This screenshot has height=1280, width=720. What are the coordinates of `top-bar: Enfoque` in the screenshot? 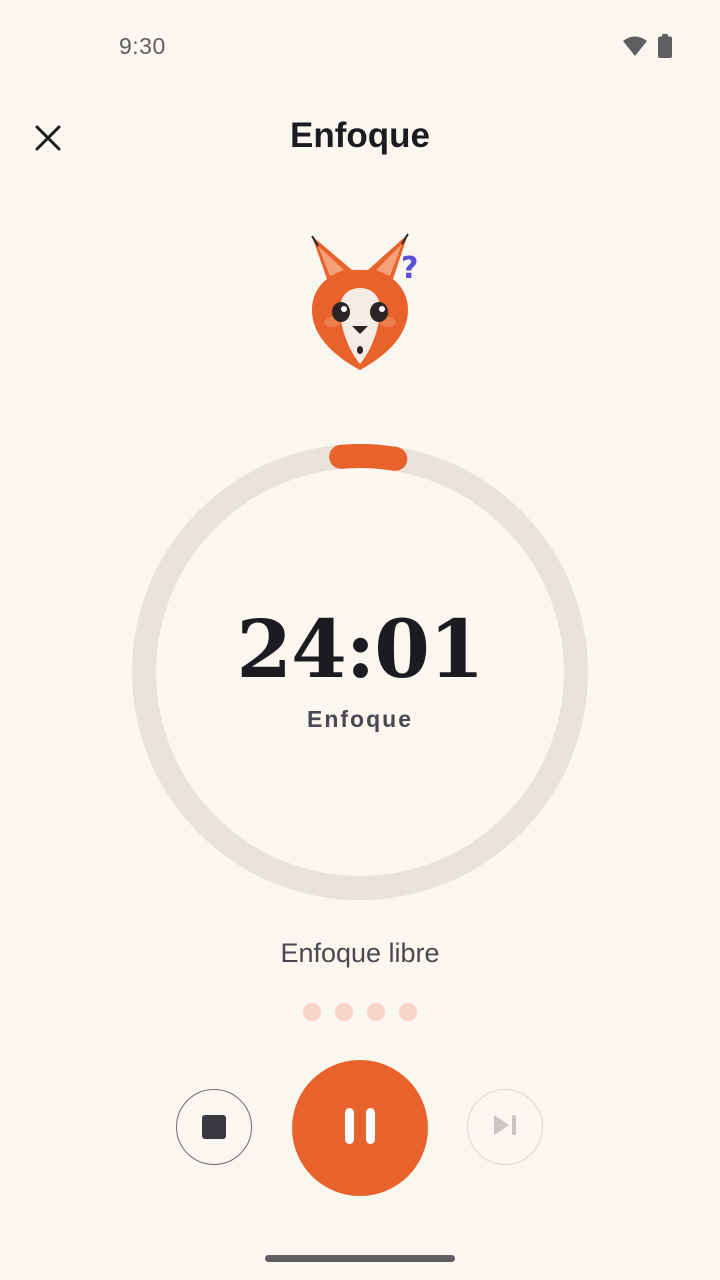 It's located at (360, 140).